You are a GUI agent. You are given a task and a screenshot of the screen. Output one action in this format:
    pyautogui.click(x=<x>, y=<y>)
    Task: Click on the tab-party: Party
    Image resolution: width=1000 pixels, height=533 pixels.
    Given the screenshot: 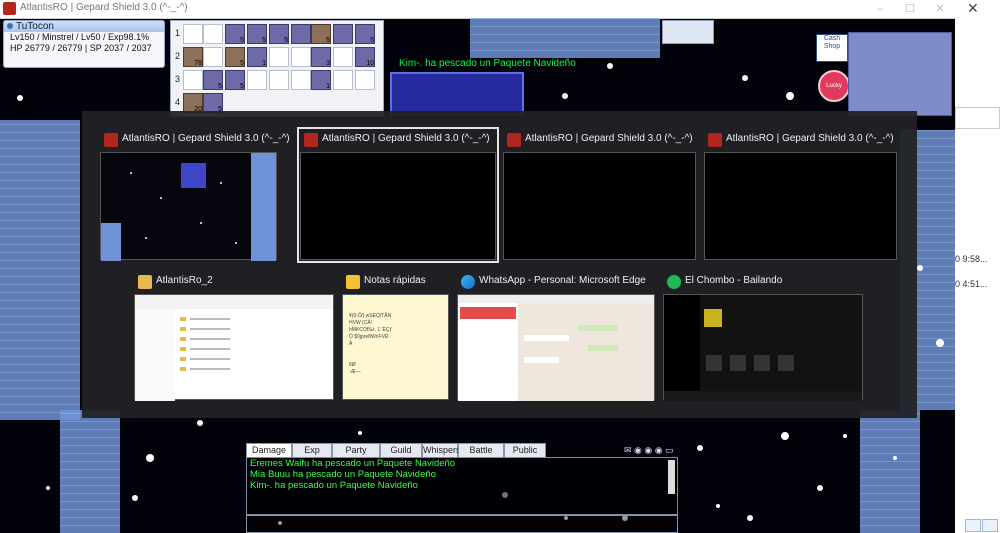 What is the action you would take?
    pyautogui.click(x=356, y=450)
    